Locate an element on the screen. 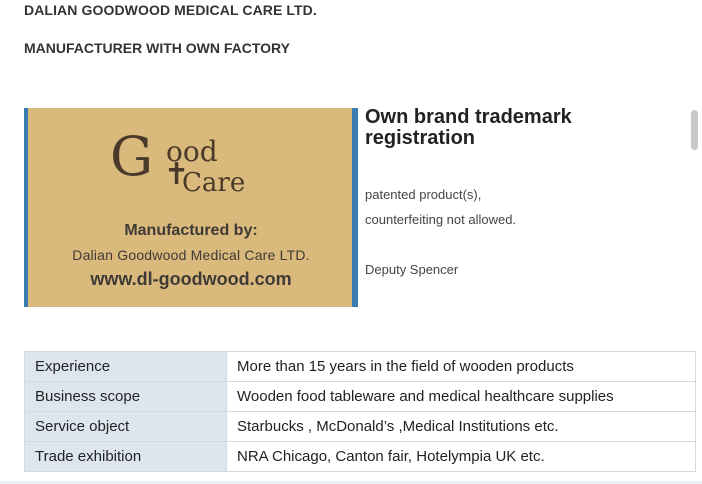  trademark-title: Own brand trademark registration is located at coordinates (468, 127).